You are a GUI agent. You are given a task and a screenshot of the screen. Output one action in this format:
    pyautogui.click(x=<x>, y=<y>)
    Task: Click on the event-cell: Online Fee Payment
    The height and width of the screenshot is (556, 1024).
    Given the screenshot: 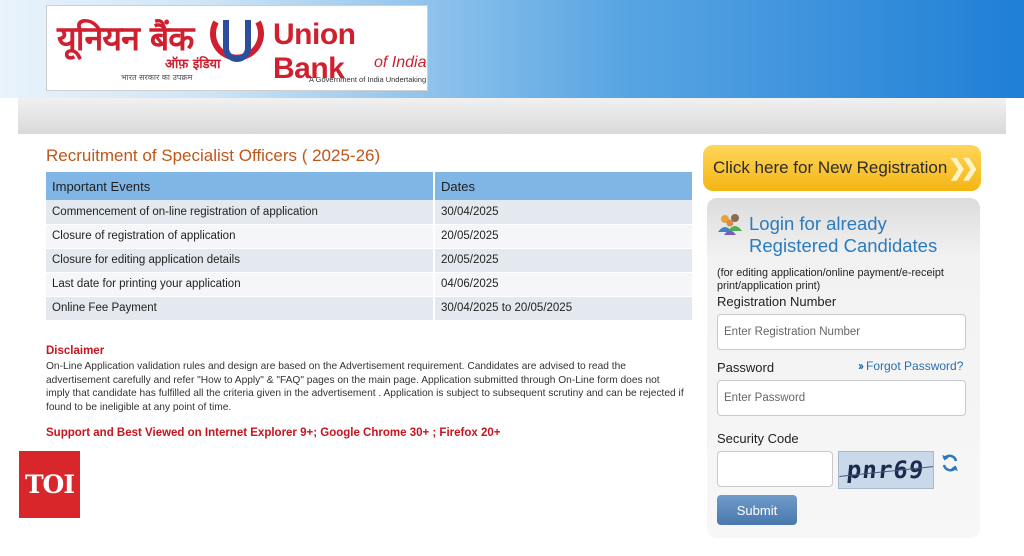 What is the action you would take?
    pyautogui.click(x=240, y=308)
    